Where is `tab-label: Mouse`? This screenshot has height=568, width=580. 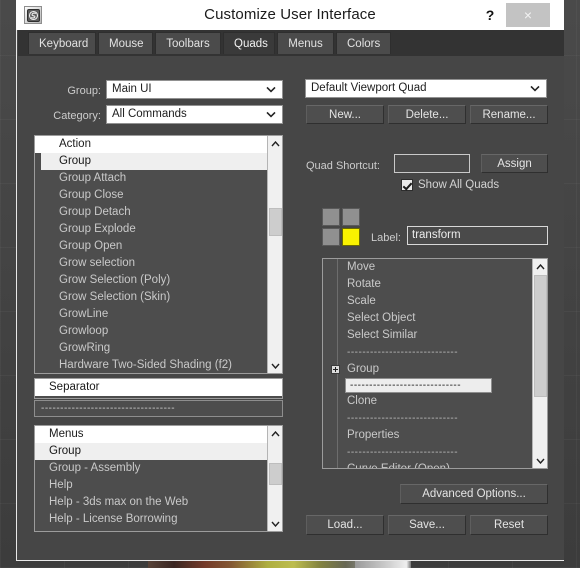
tab-label: Mouse is located at coordinates (126, 44).